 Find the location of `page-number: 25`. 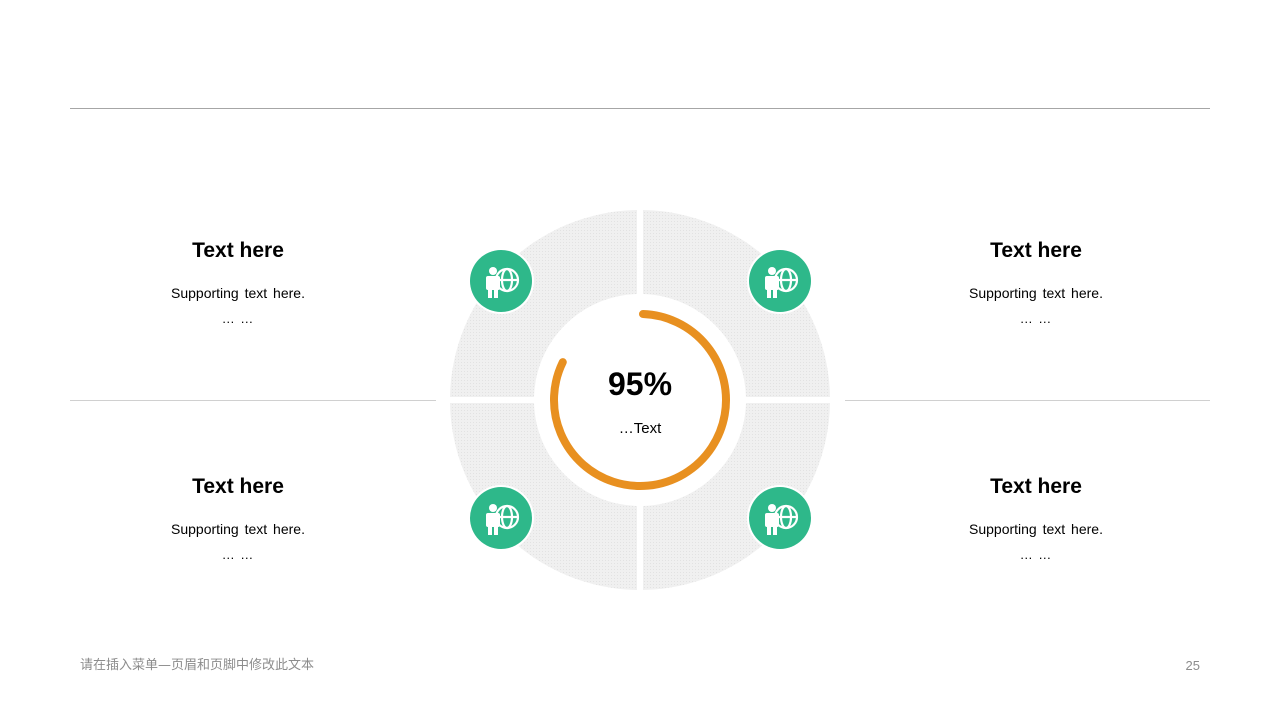

page-number: 25 is located at coordinates (1192, 665).